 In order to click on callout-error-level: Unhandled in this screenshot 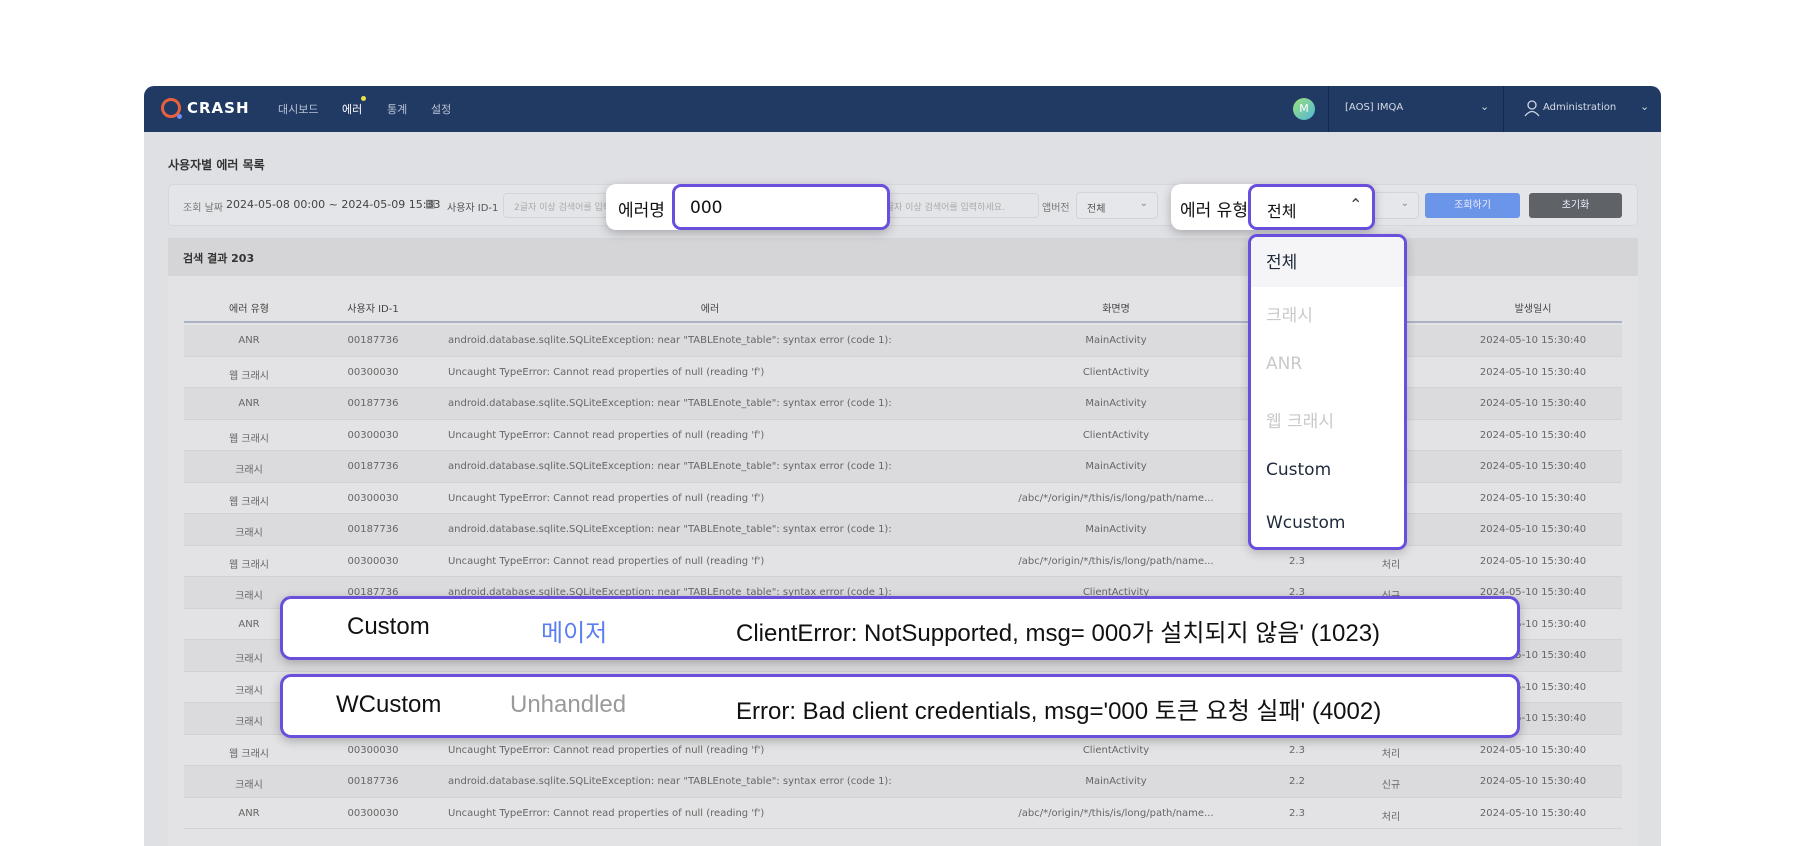, I will do `click(568, 704)`.